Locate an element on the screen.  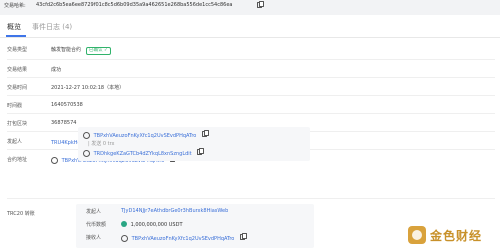
block-link: 36878574 is located at coordinates (63, 123).